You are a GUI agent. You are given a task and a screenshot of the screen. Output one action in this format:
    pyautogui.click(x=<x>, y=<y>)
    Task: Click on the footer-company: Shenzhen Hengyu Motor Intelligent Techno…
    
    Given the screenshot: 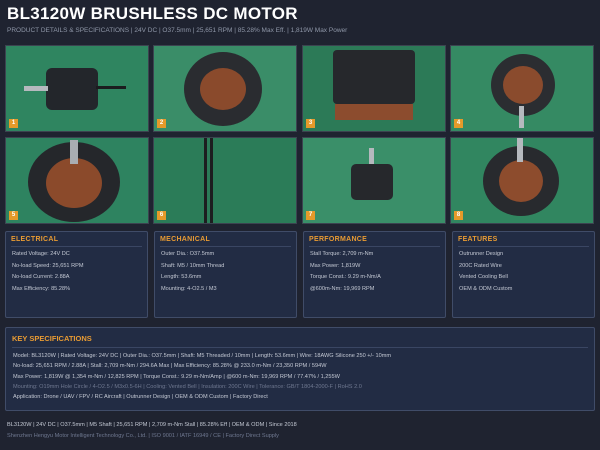 What is the action you would take?
    pyautogui.click(x=143, y=436)
    